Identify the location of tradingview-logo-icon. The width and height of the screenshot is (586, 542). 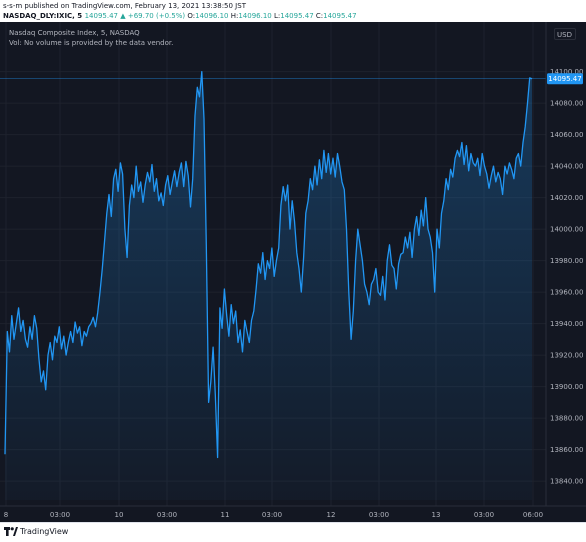
(11, 531).